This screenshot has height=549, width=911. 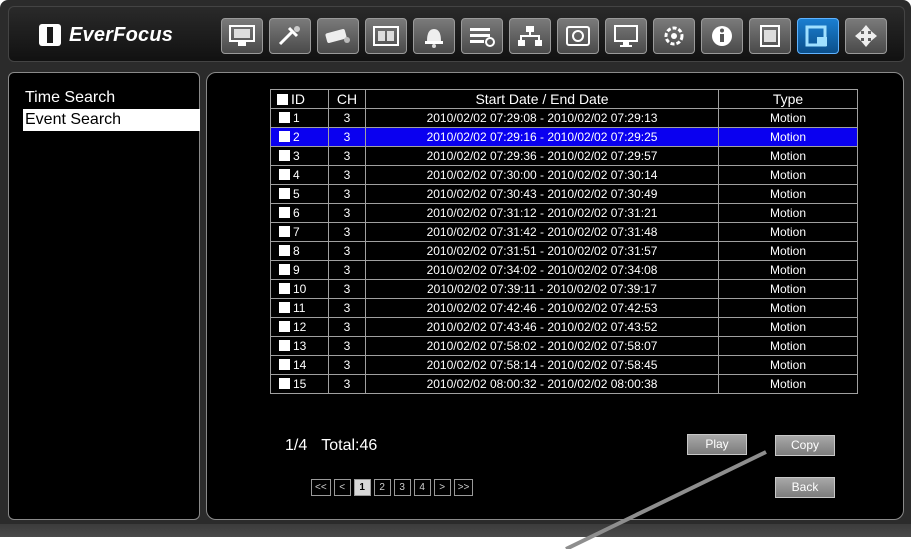 What do you see at coordinates (463, 487) in the screenshot?
I see `last-page-button: >>` at bounding box center [463, 487].